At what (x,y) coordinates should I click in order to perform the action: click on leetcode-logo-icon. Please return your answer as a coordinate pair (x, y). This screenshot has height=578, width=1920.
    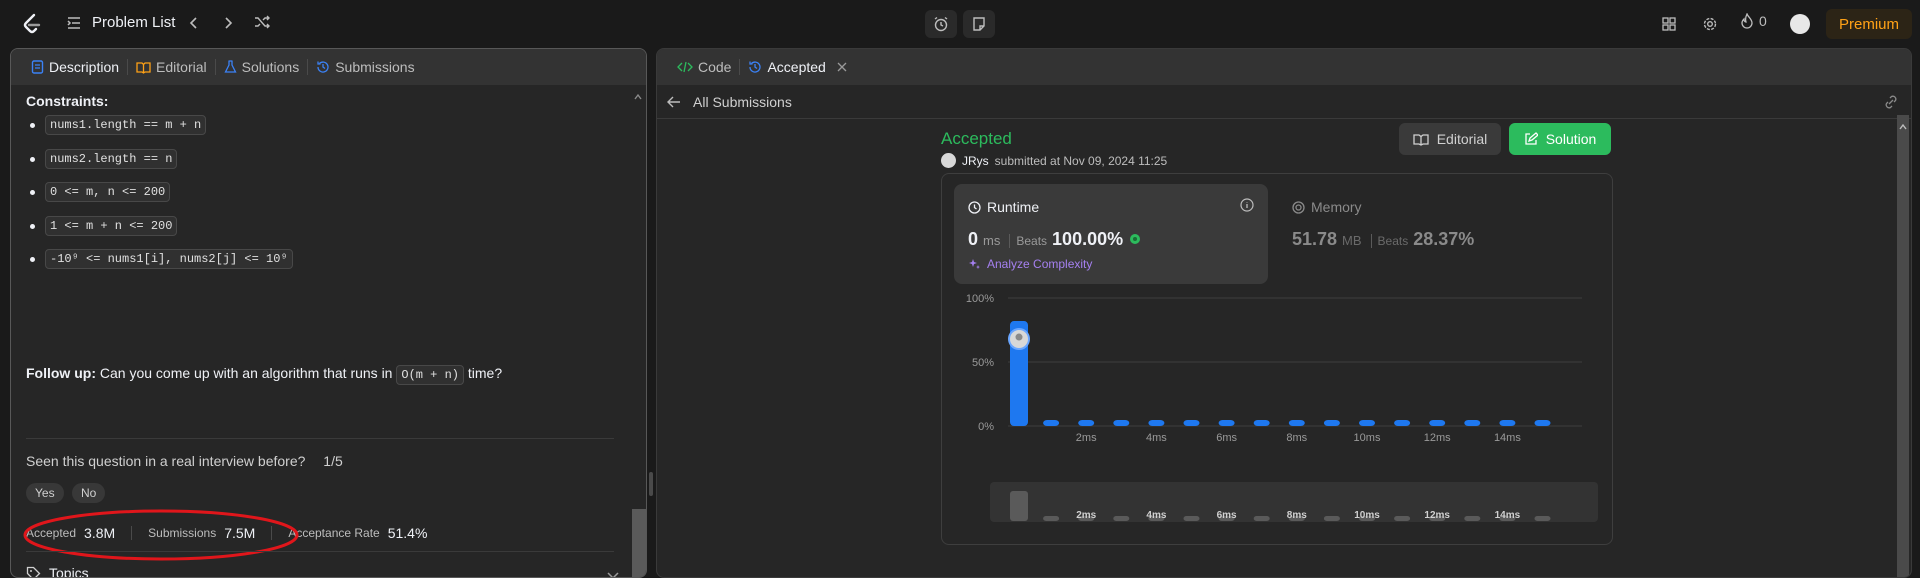
    Looking at the image, I should click on (32, 24).